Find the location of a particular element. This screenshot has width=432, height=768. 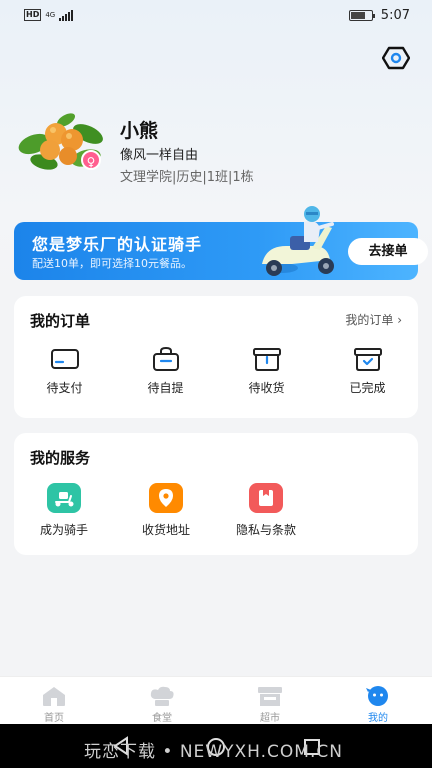

nav-mine: 我的 is located at coordinates (378, 700).